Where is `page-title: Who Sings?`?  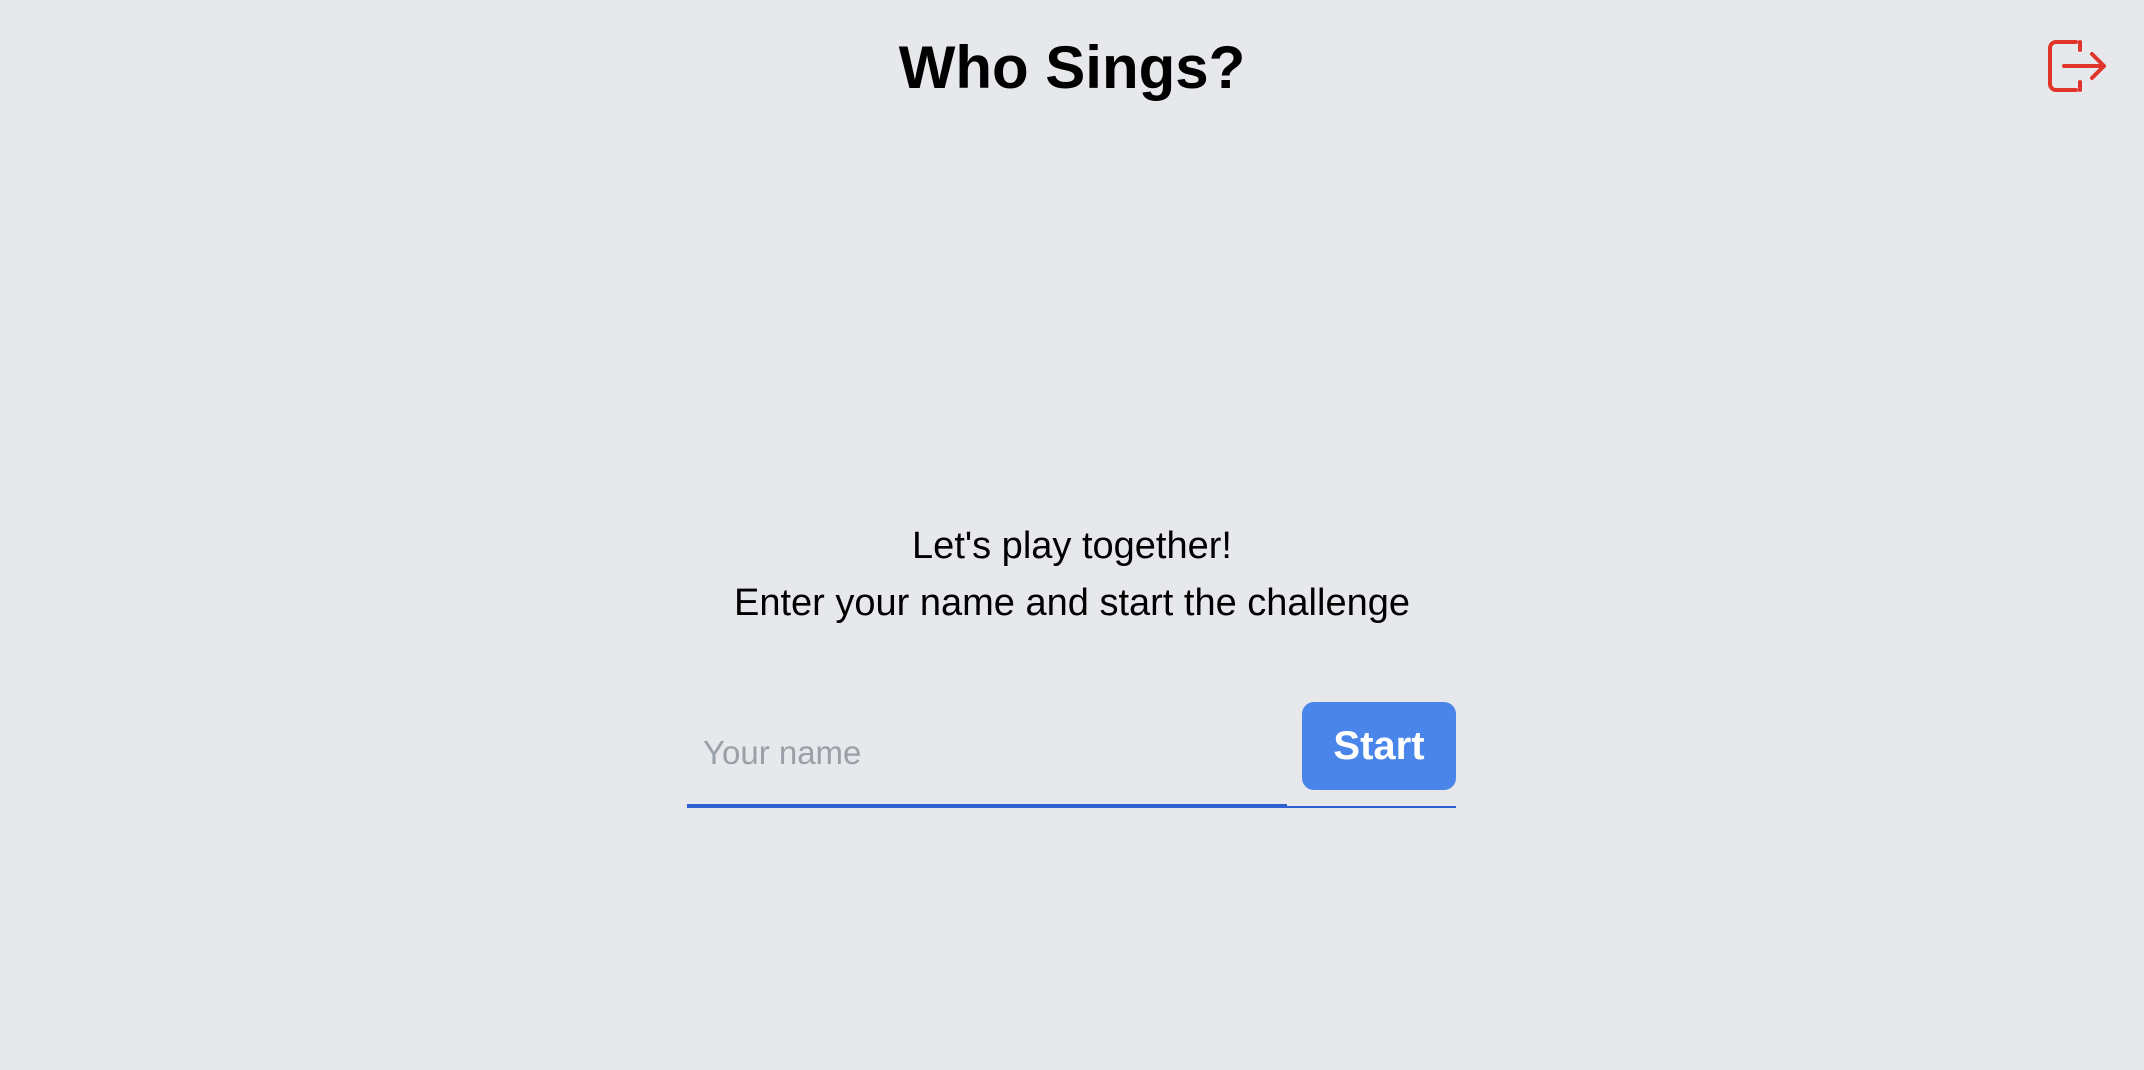
page-title: Who Sings? is located at coordinates (1072, 67).